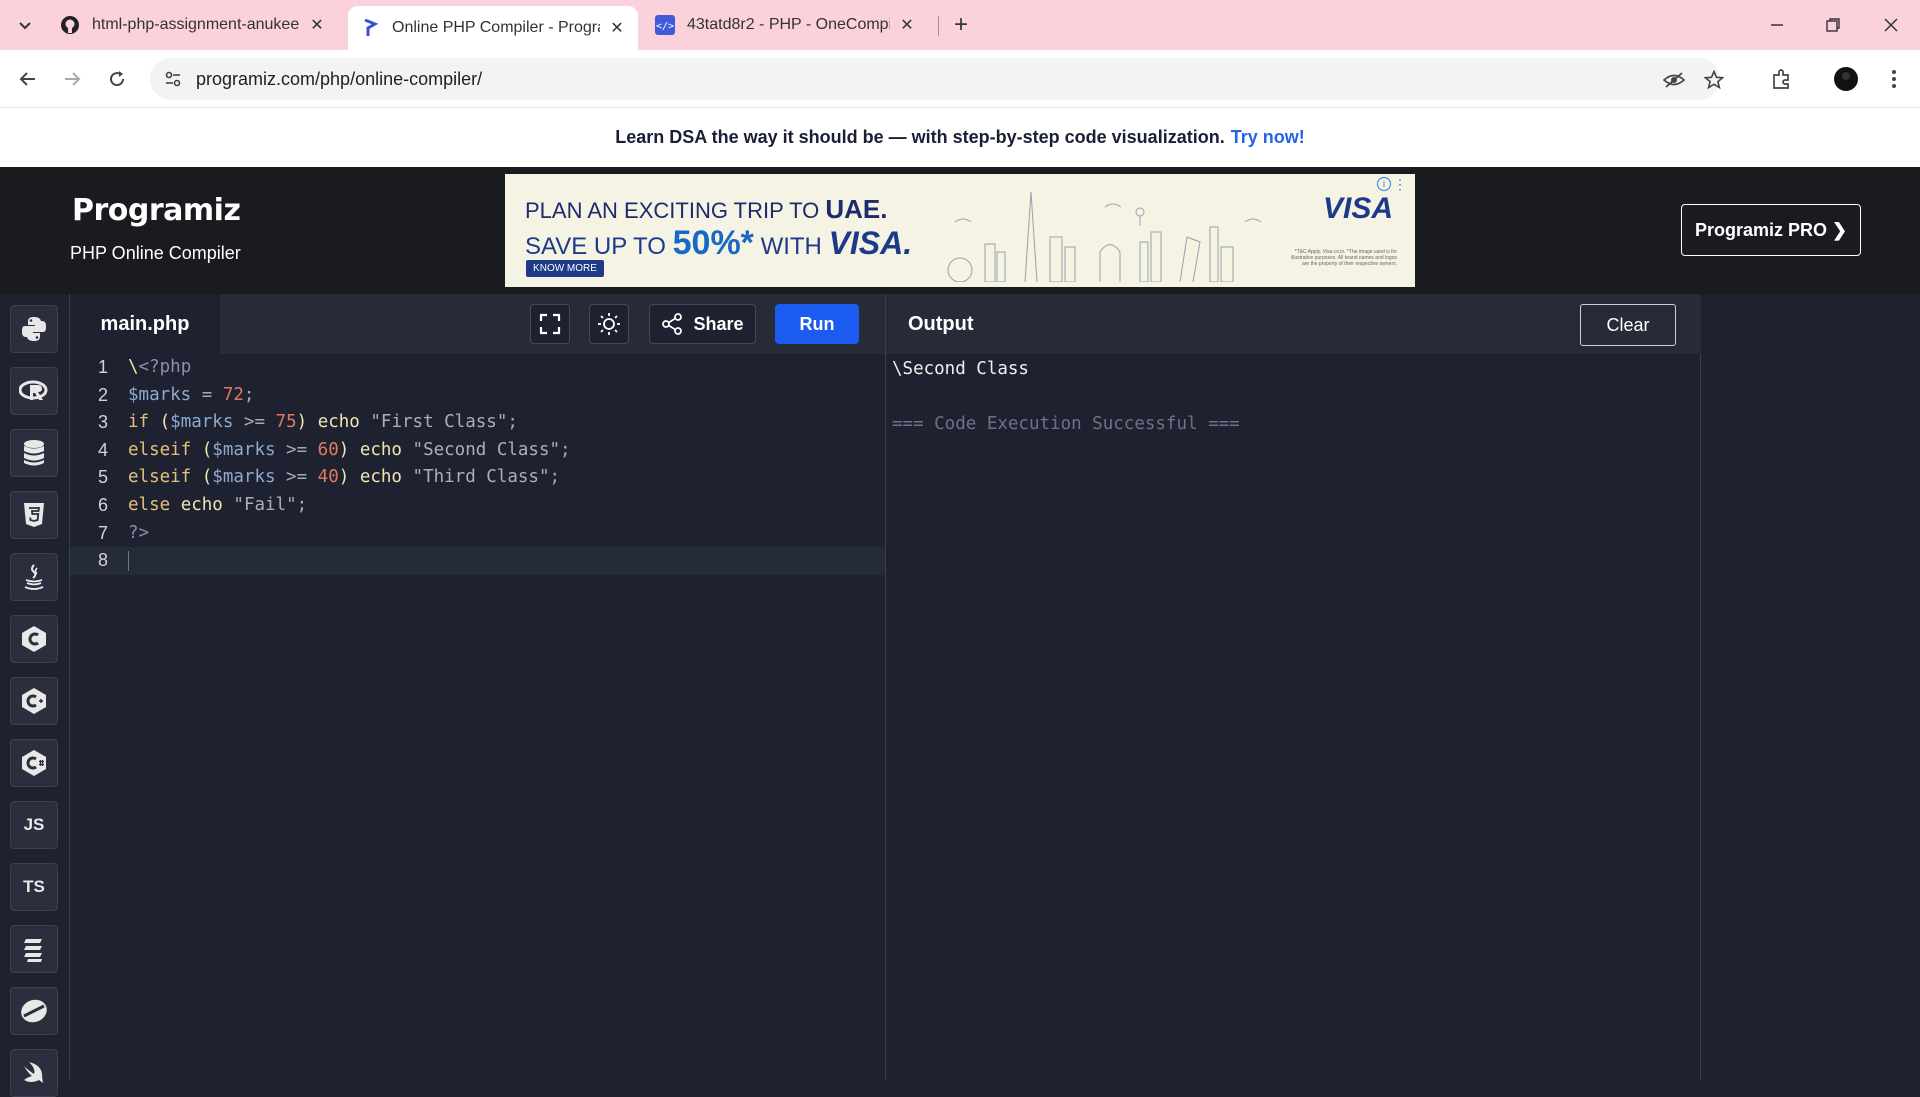  What do you see at coordinates (25, 25) in the screenshot?
I see `tab-search-chevron-icon` at bounding box center [25, 25].